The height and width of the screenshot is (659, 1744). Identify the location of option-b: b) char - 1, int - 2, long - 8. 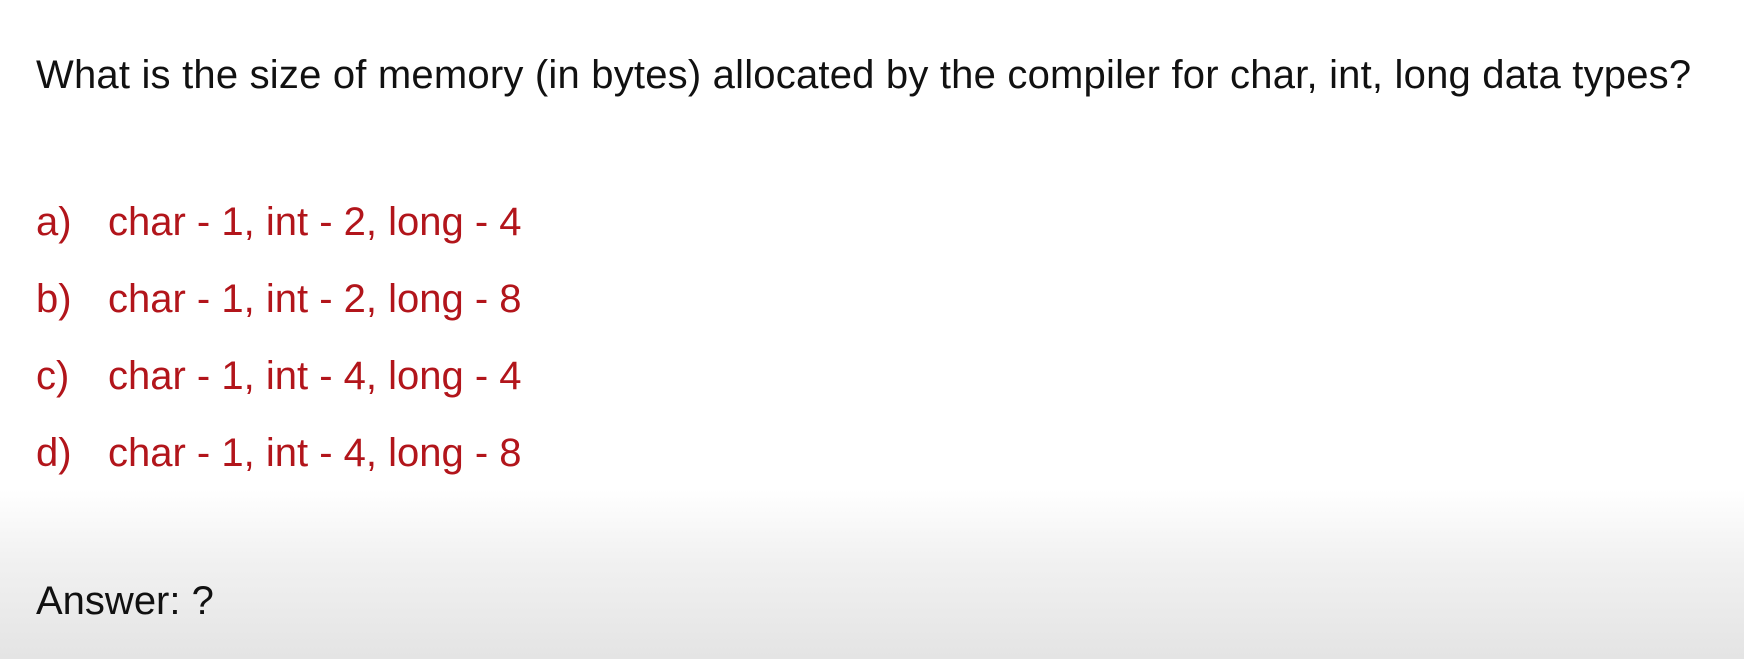
(279, 299).